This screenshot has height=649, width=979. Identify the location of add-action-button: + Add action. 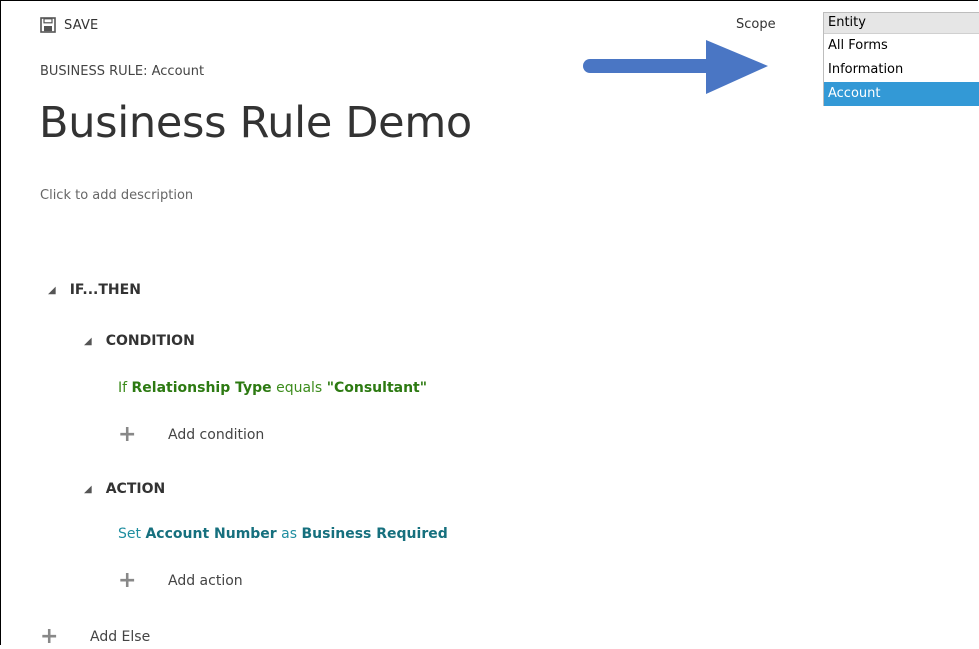
(180, 580).